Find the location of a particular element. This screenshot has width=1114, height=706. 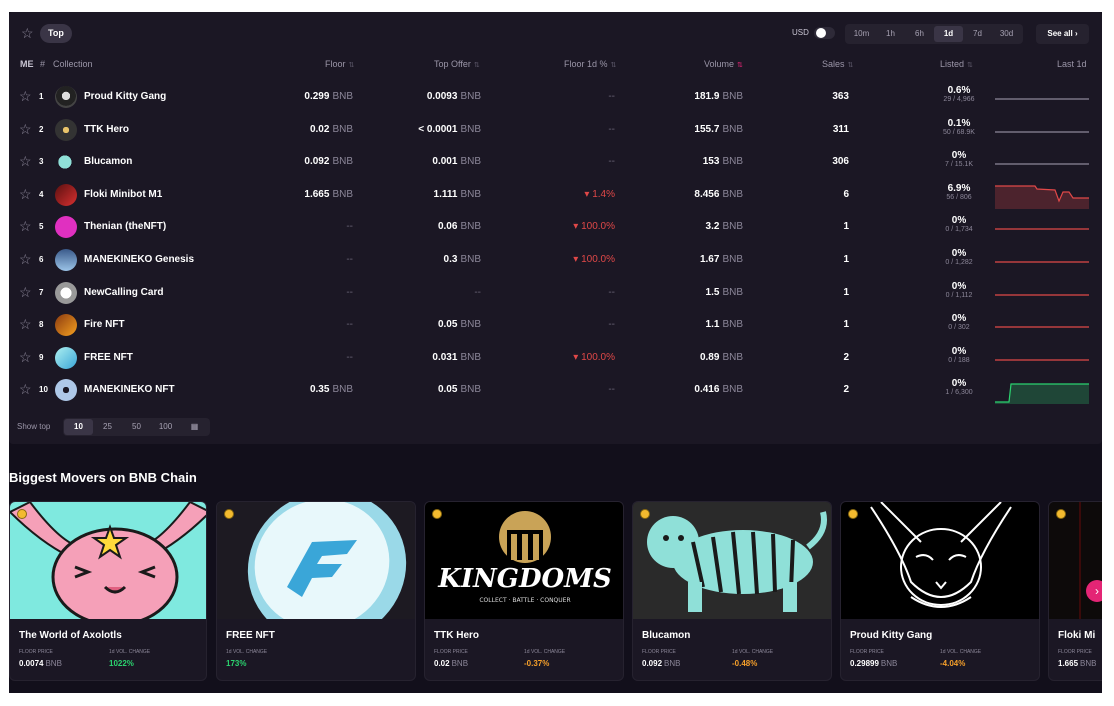

show-top-options: 10 25 50 100 ▦ is located at coordinates (136, 427).